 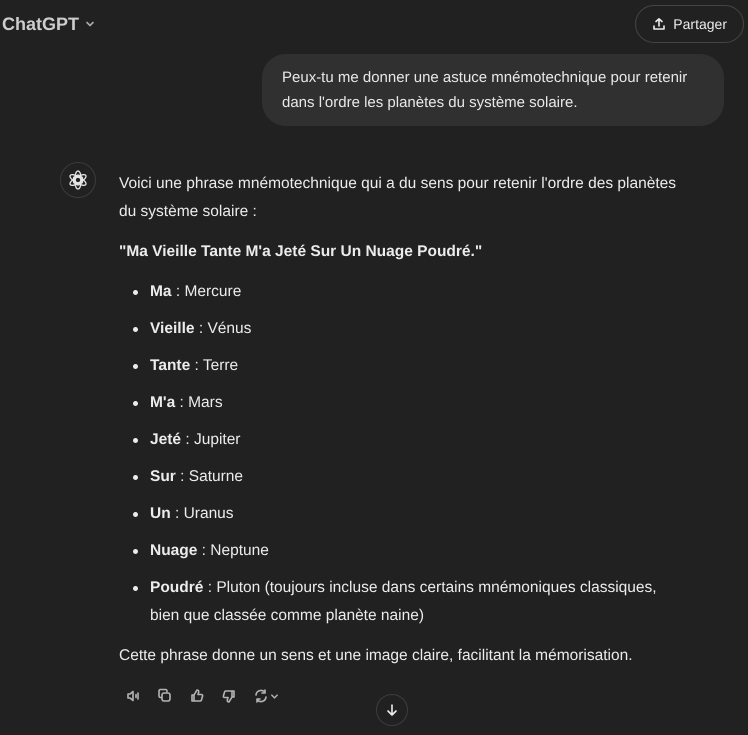 What do you see at coordinates (197, 696) in the screenshot?
I see `thumbs-up-icon` at bounding box center [197, 696].